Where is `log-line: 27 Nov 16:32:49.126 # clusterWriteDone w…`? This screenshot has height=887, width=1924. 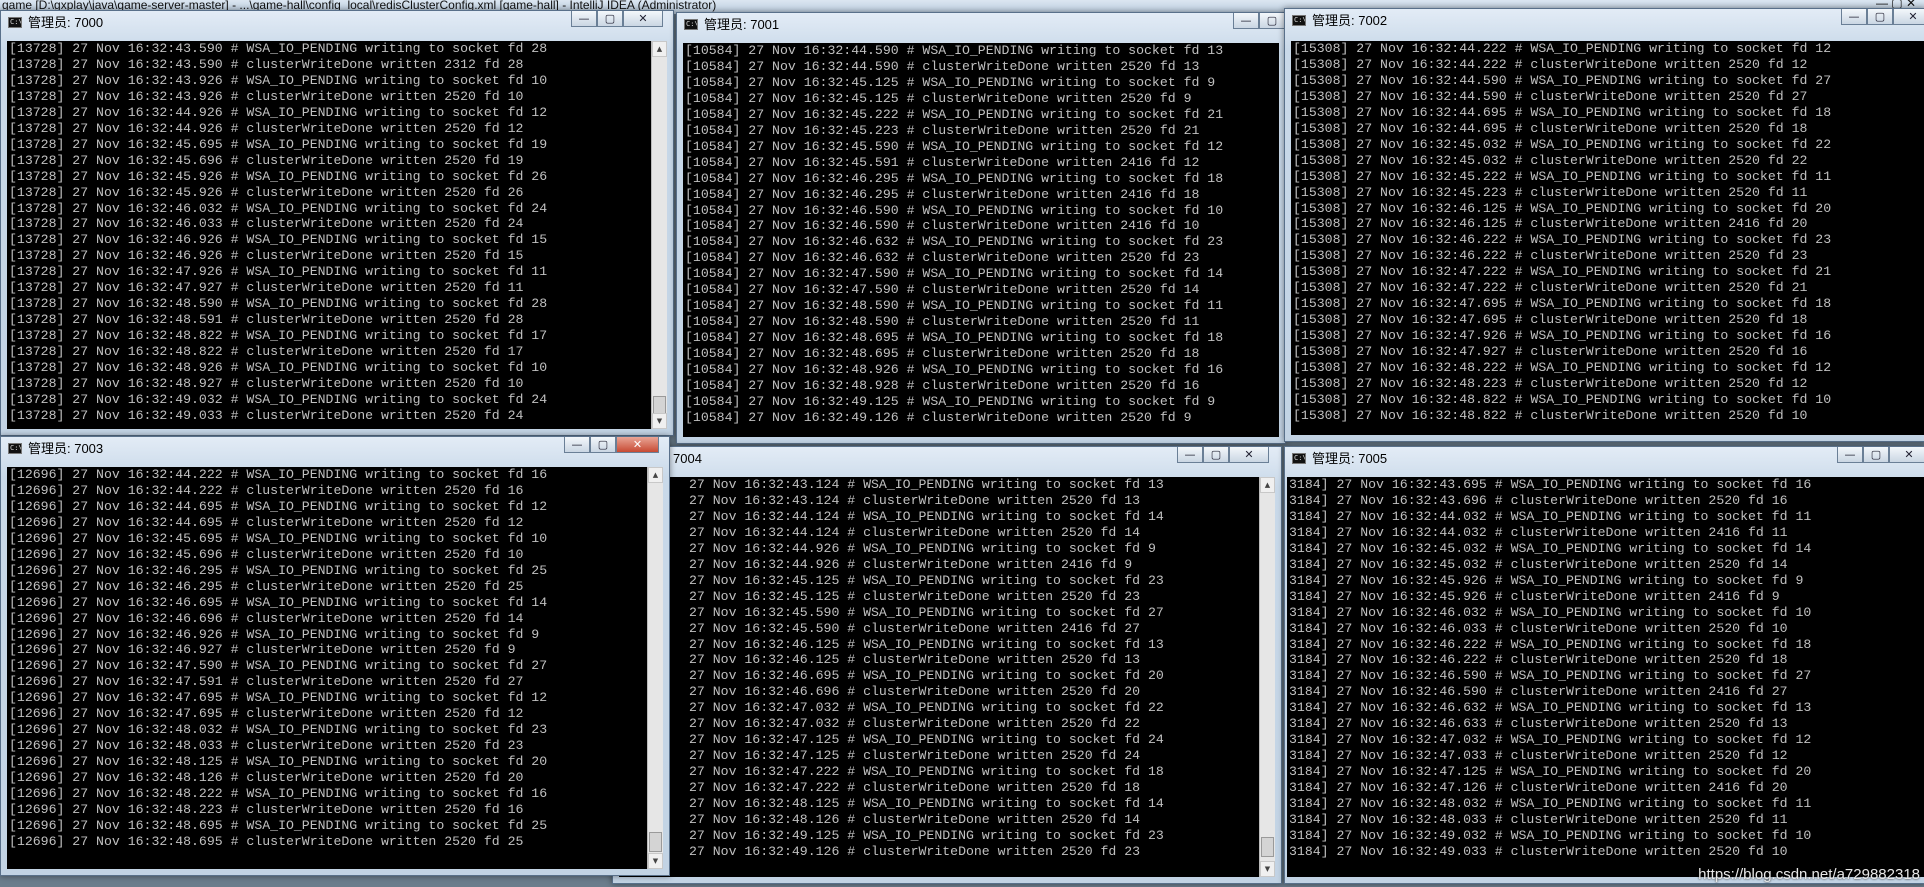 log-line: 27 Nov 16:32:49.126 # clusterWriteDone w… is located at coordinates (915, 851).